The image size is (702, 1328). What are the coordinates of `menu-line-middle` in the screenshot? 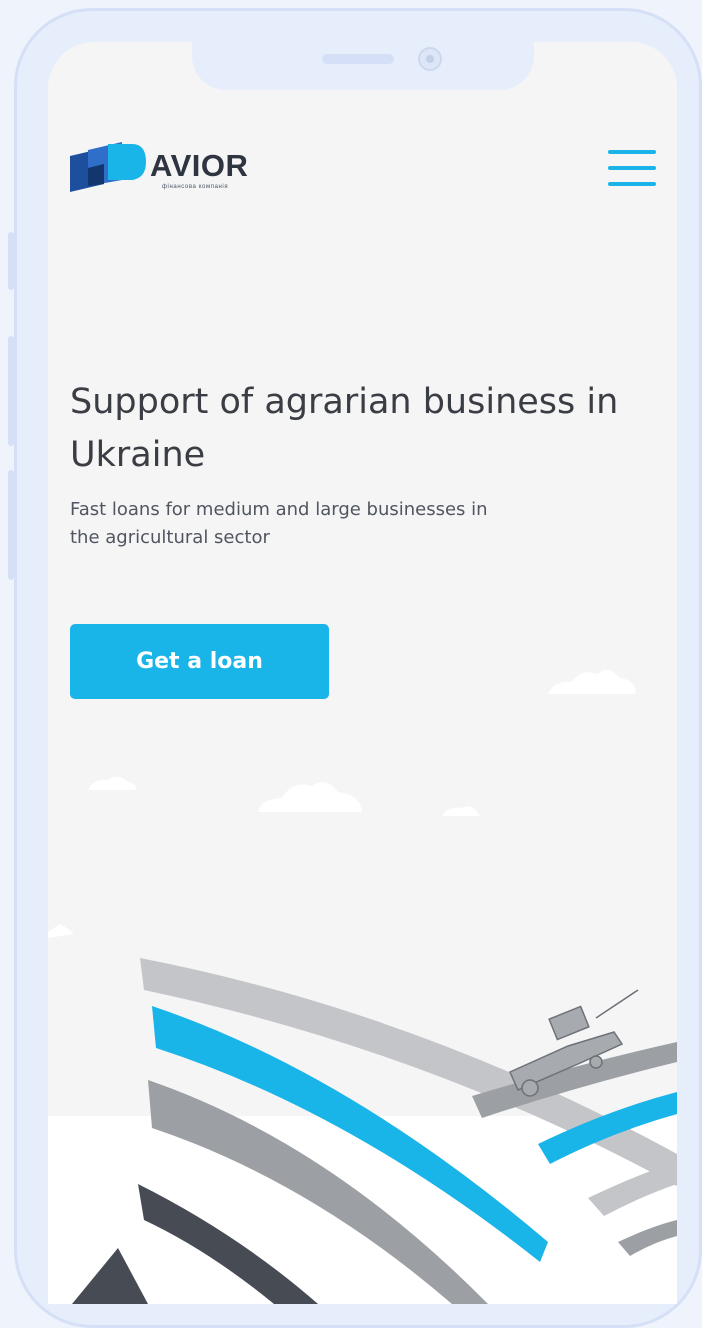 It's located at (632, 168).